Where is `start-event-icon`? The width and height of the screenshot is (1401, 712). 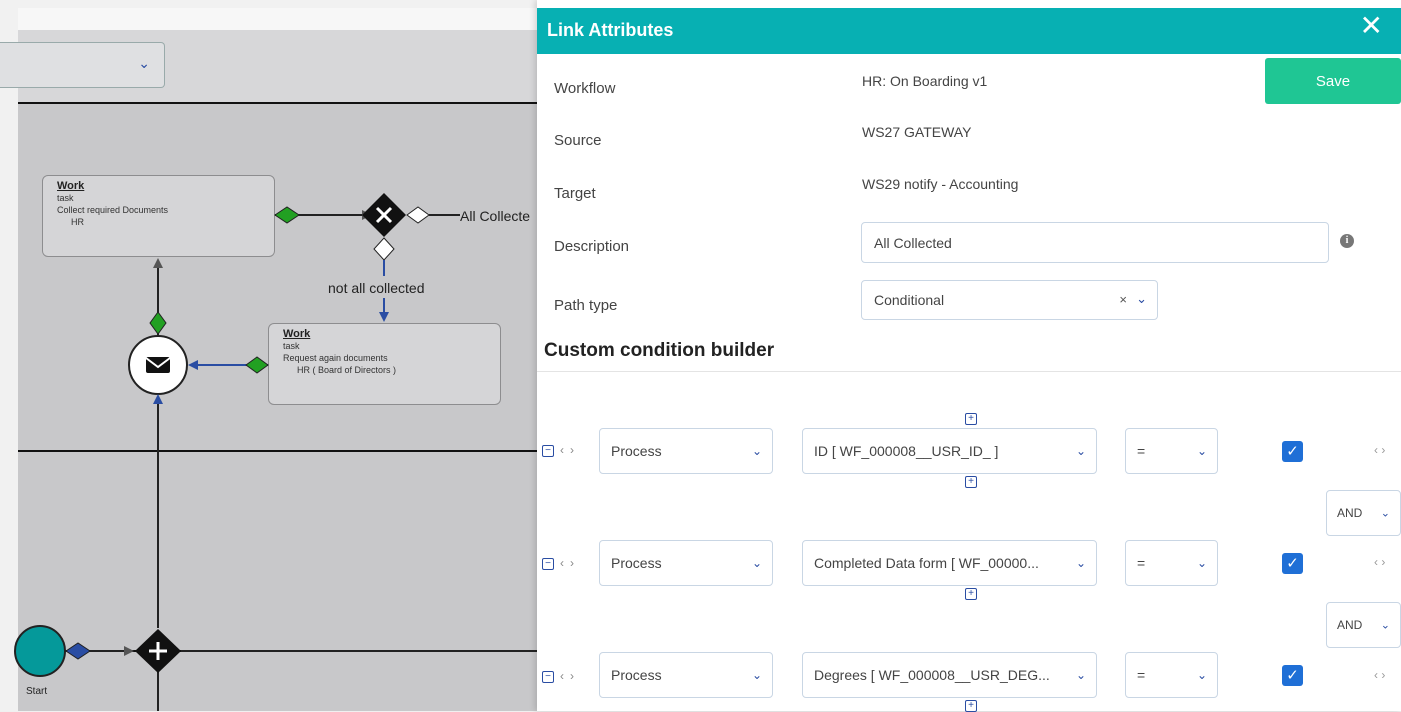
start-event-icon is located at coordinates (40, 651).